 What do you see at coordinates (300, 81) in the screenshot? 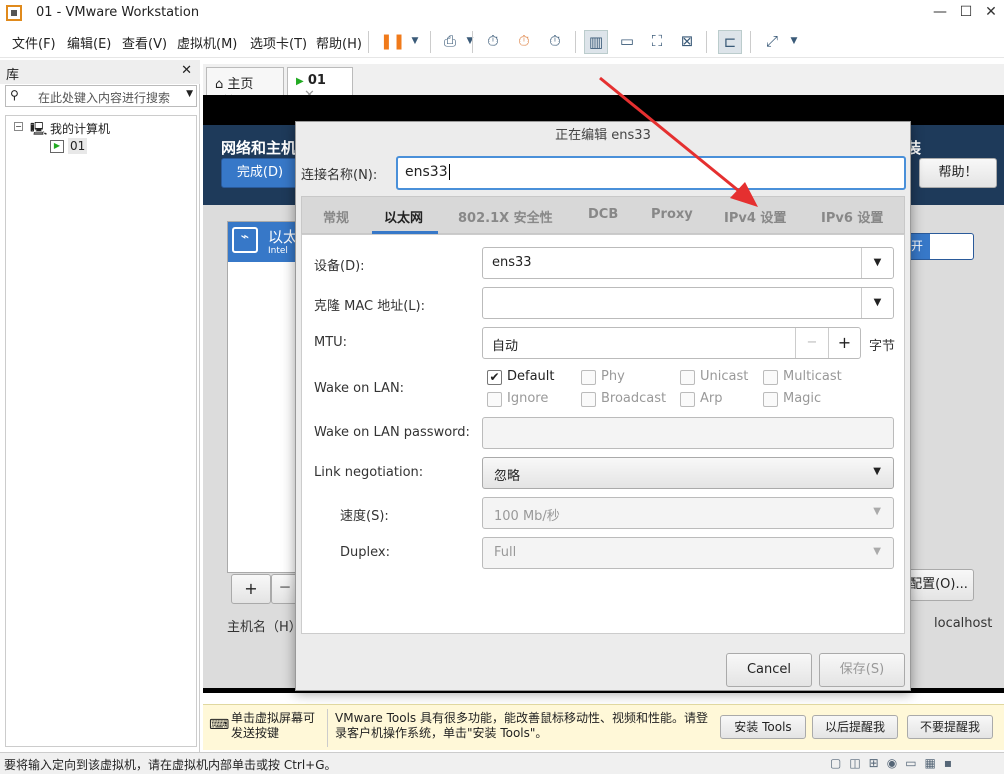
I see `vm-running-icon: ▶` at bounding box center [300, 81].